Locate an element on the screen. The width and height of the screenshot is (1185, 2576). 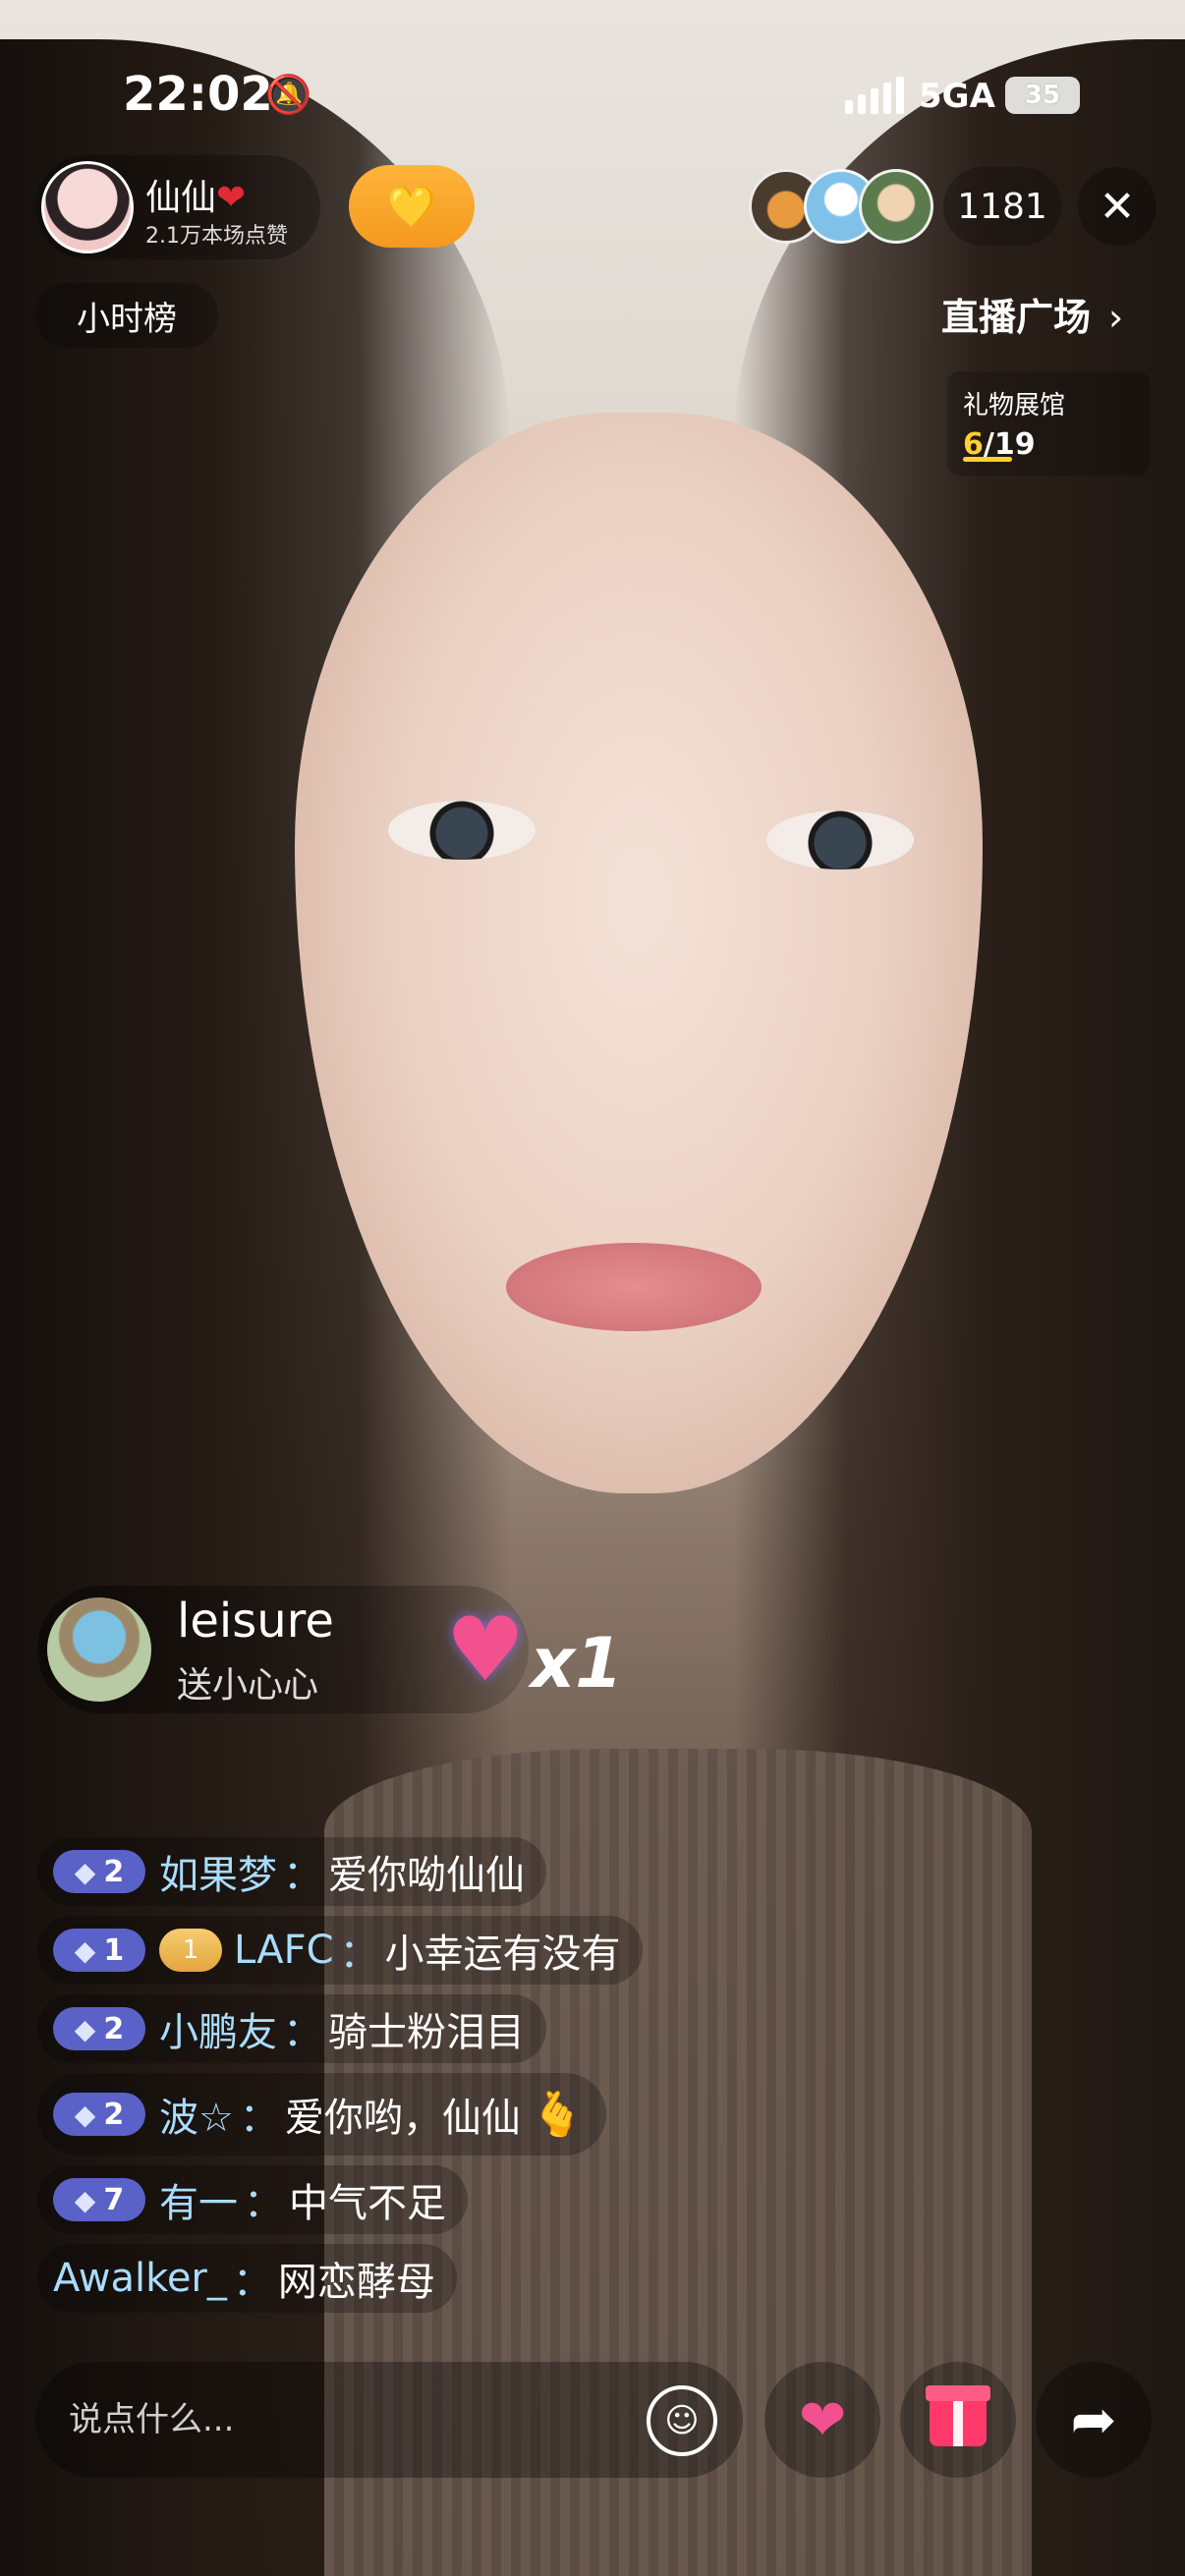
send-heart-button: ❤ is located at coordinates (822, 2420).